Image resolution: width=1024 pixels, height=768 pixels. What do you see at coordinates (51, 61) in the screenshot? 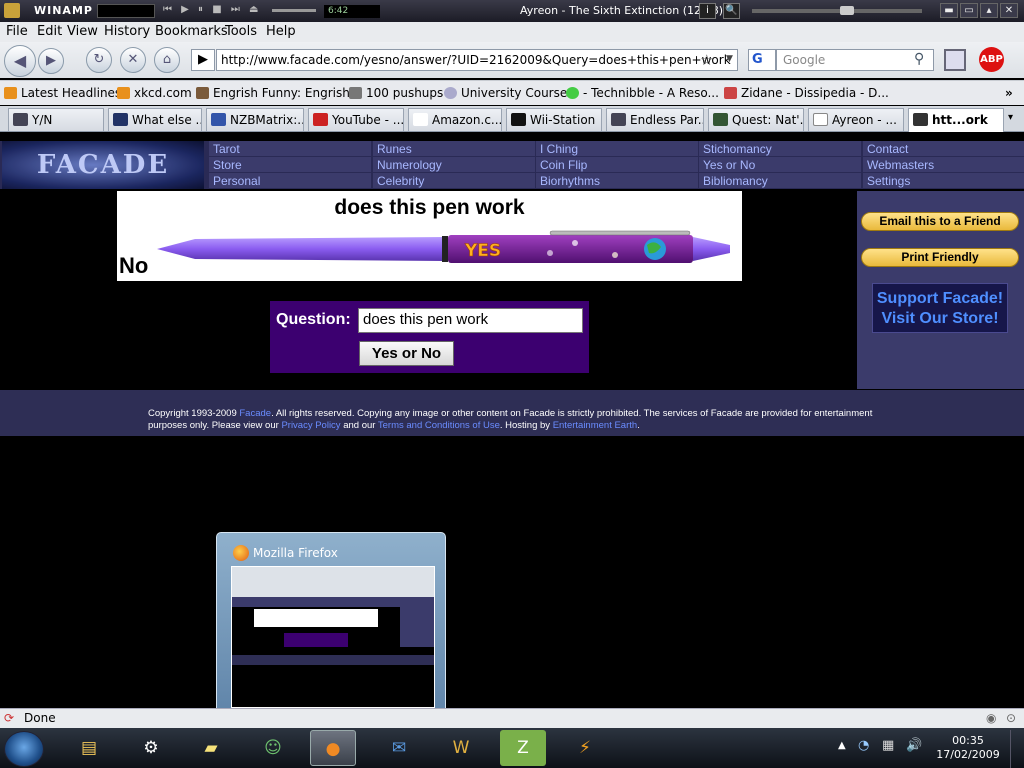
I see `forward-icon: ▶` at bounding box center [51, 61].